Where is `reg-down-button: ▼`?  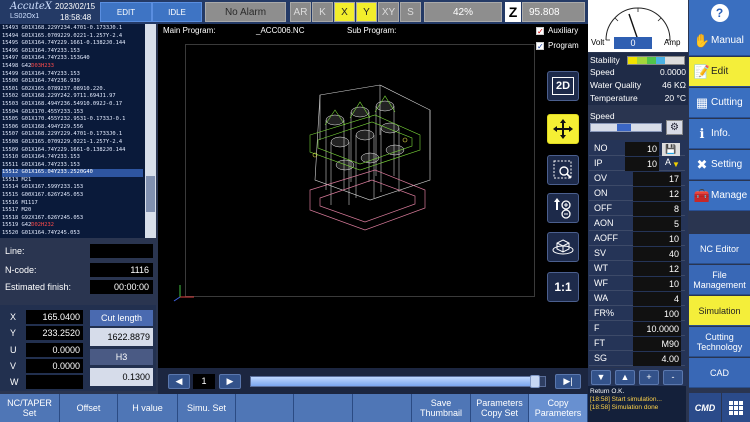 reg-down-button: ▼ is located at coordinates (601, 377).